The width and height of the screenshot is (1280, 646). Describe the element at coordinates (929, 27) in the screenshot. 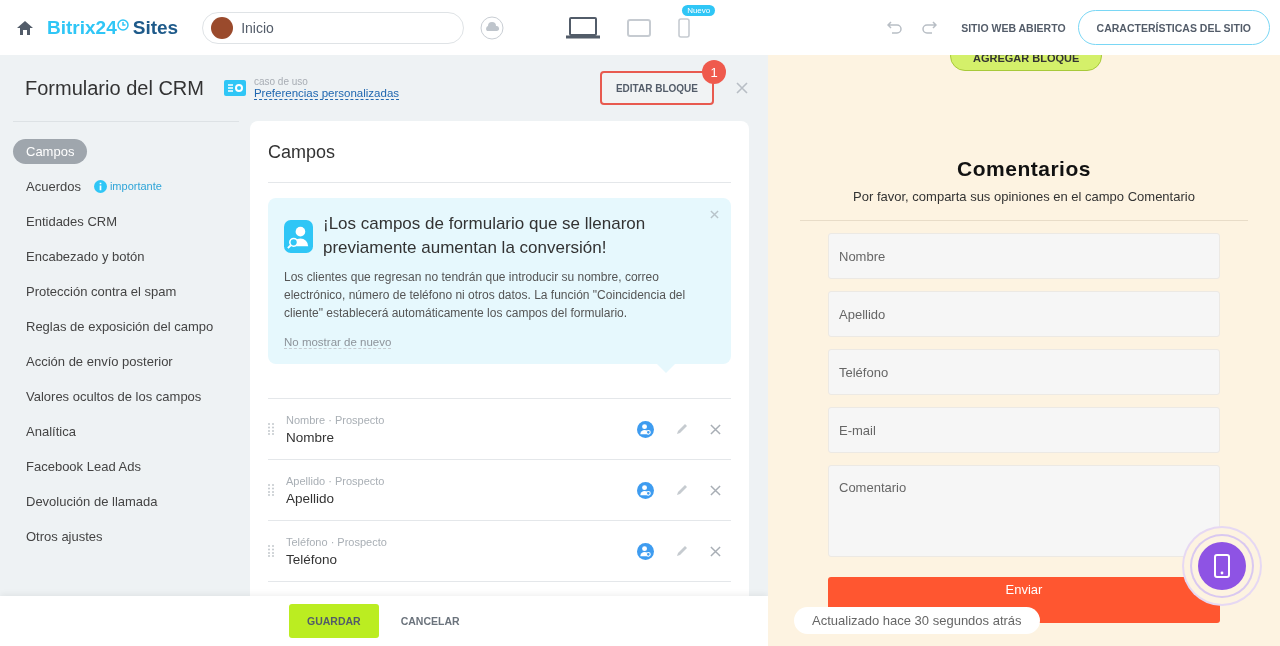

I see `redo-icon` at that location.